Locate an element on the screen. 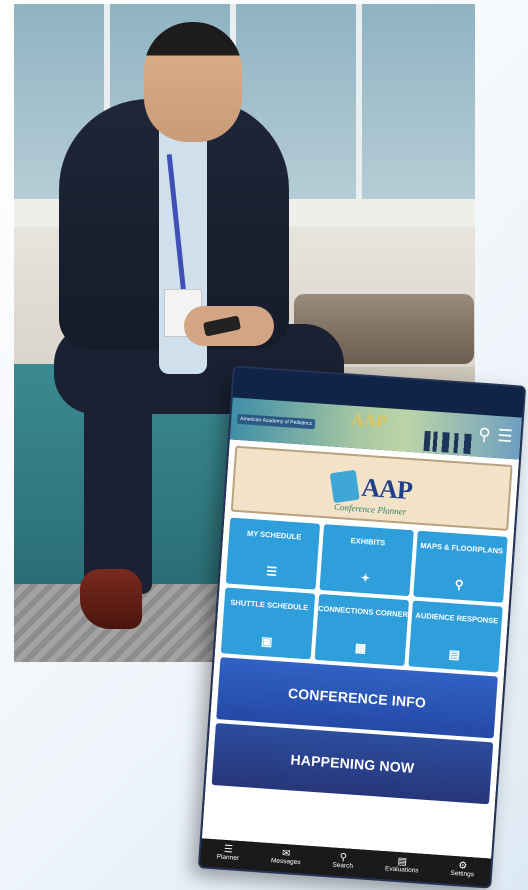  building-icon: ▦ is located at coordinates (360, 648).